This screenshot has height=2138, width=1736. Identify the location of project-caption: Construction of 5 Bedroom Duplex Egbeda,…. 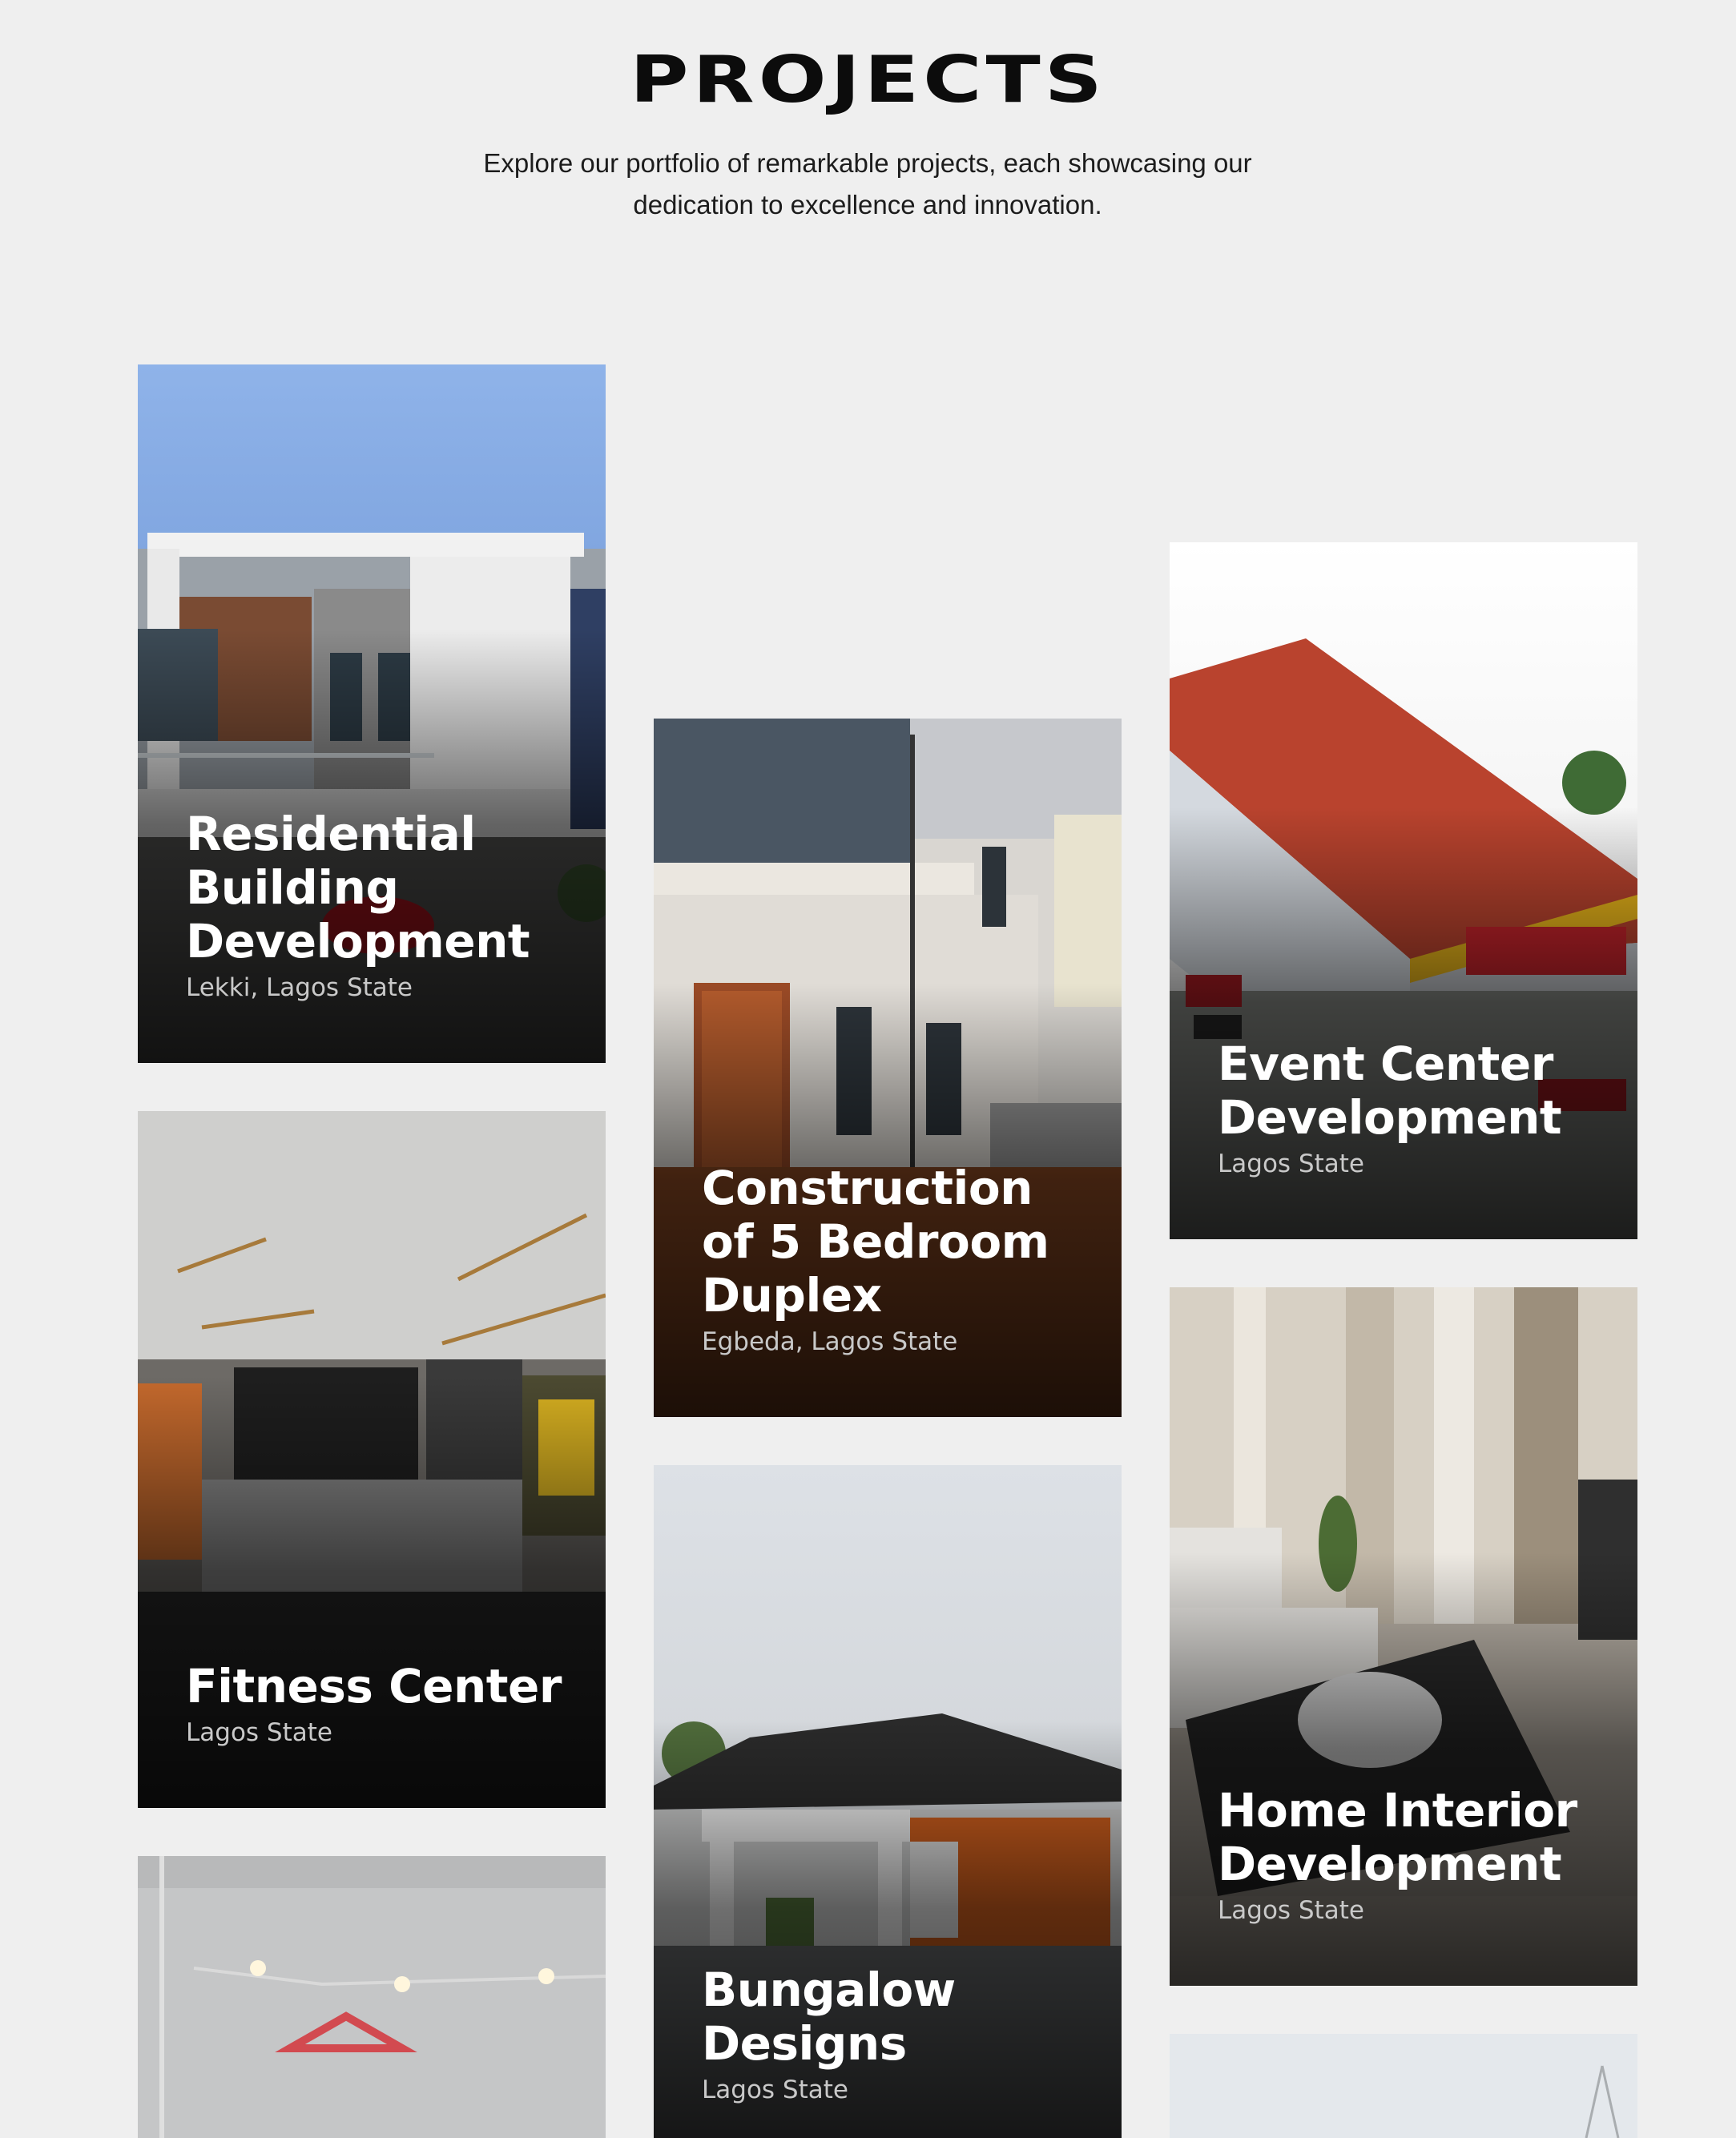
(896, 1260).